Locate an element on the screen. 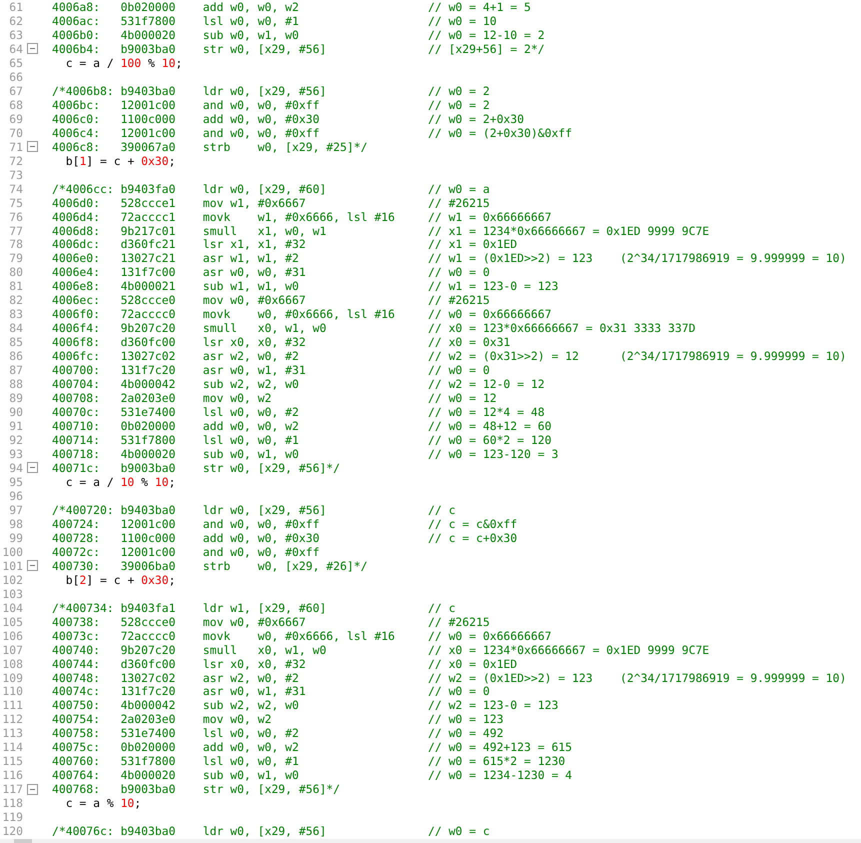 The image size is (861, 843). line-number: 118 is located at coordinates (12, 803).